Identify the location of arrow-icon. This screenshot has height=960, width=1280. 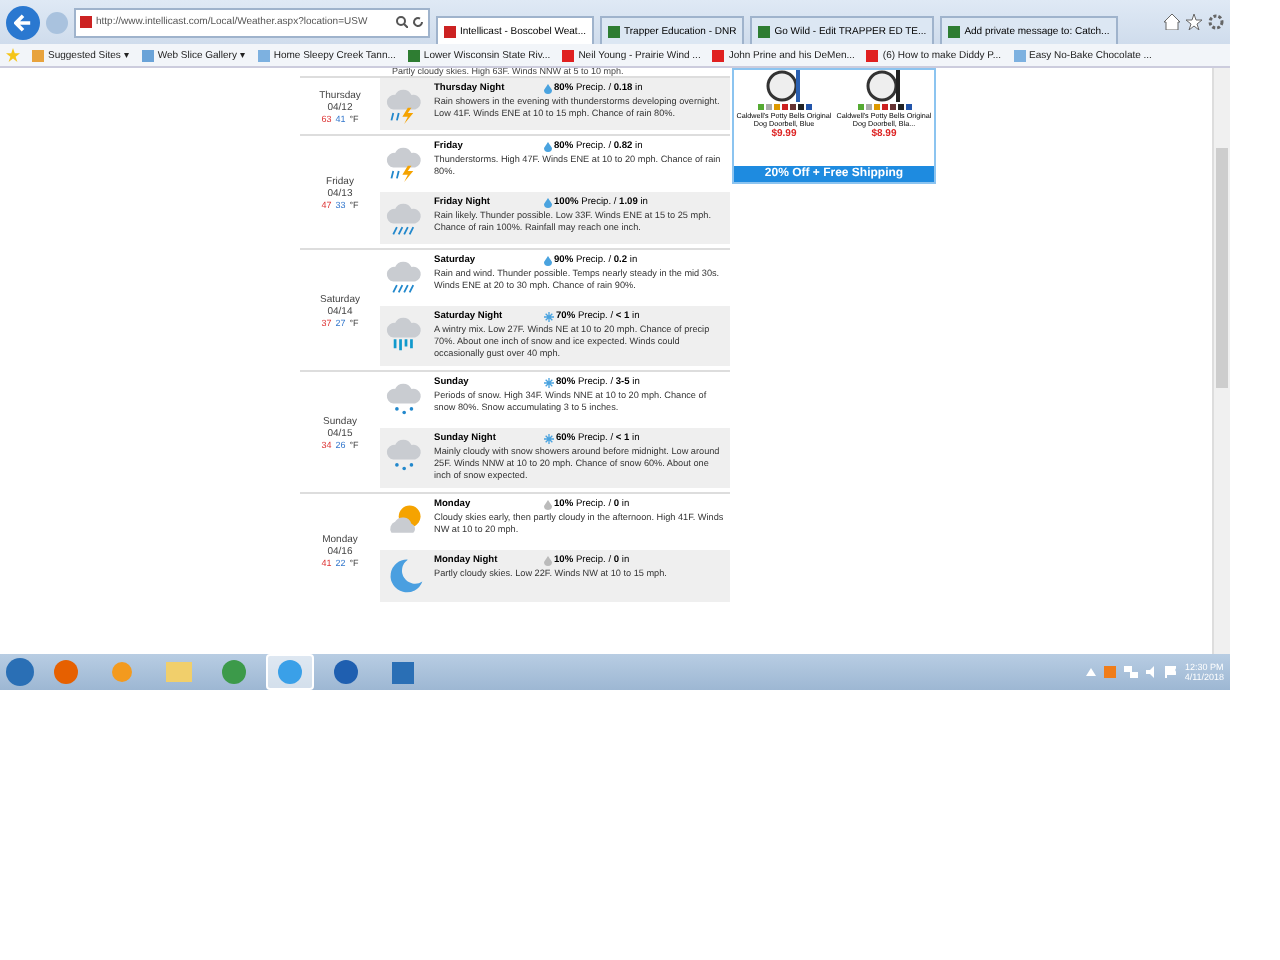
(23, 22).